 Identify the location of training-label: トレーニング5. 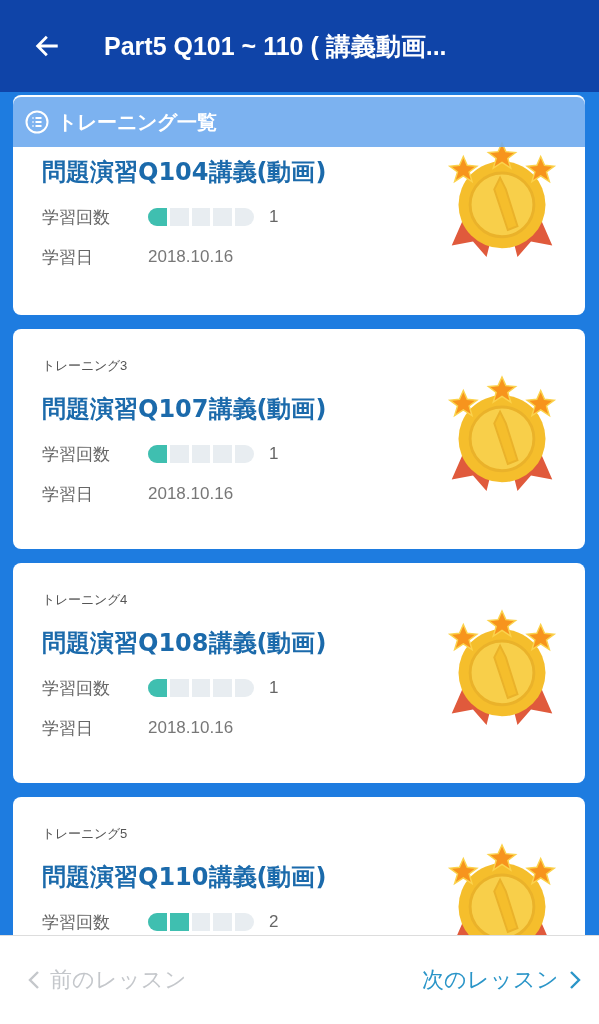
(85, 834).